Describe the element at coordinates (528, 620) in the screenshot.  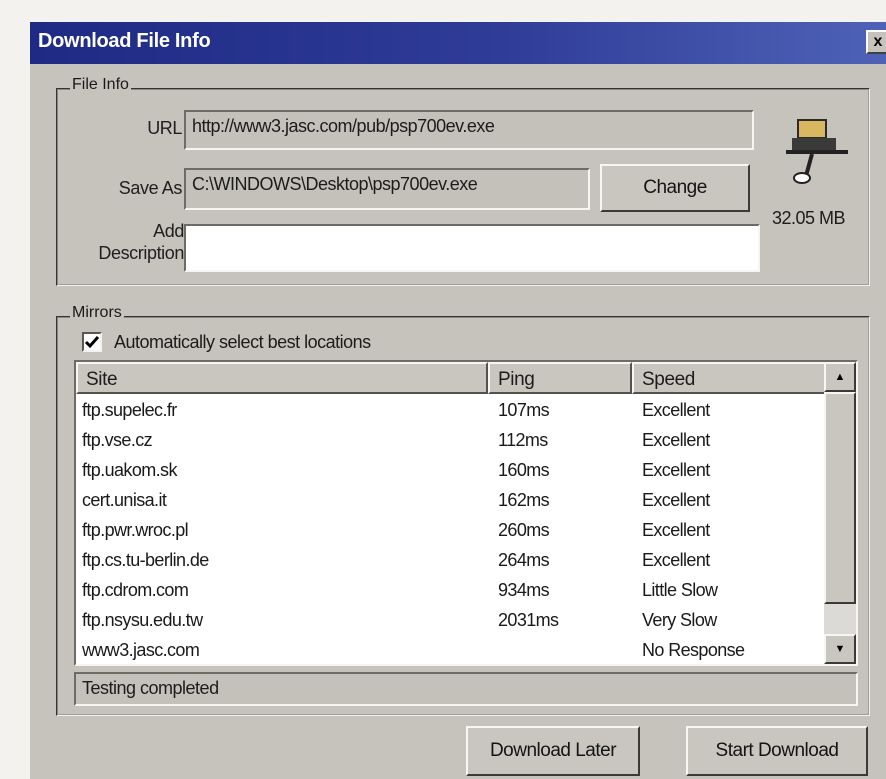
I see `ping-cell: 2031ms` at that location.